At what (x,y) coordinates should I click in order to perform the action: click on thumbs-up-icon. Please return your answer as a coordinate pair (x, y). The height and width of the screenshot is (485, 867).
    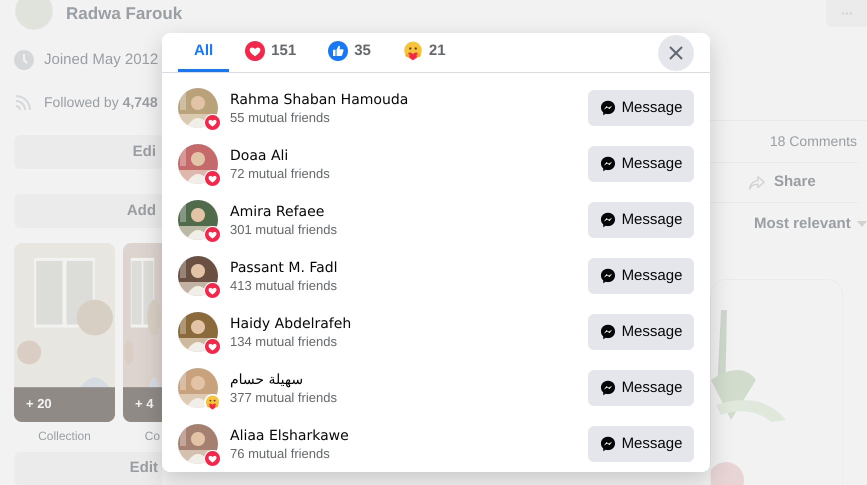
    Looking at the image, I should click on (338, 51).